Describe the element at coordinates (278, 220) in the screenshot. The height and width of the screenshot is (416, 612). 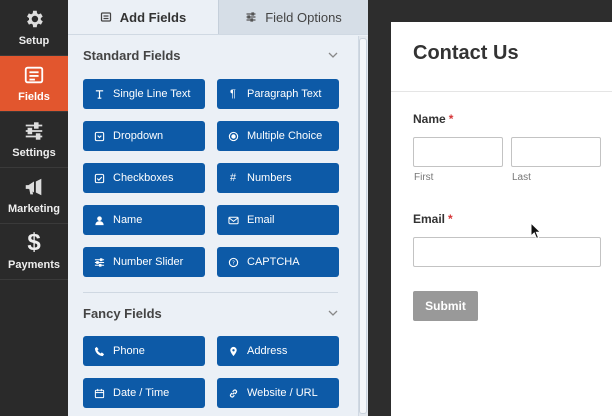
I see `field-email: Email` at that location.